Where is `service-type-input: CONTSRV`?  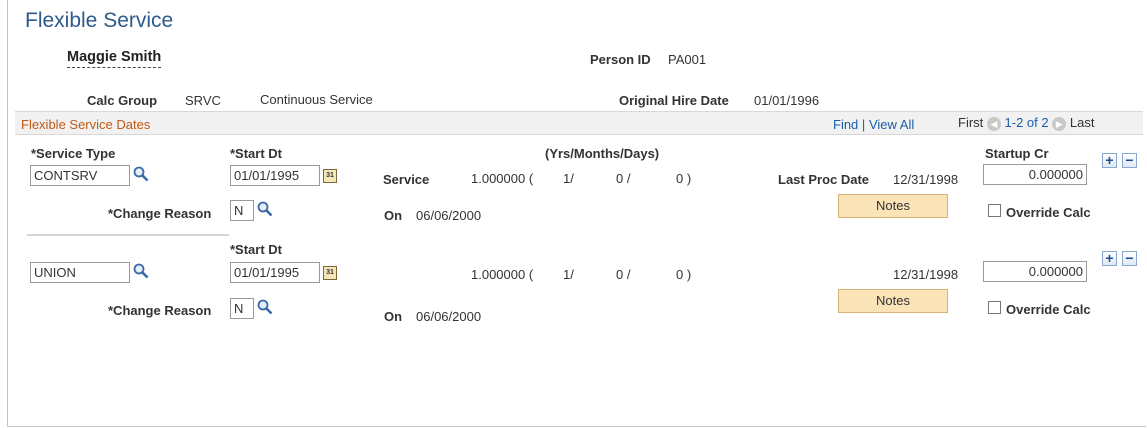
service-type-input: CONTSRV is located at coordinates (80, 175).